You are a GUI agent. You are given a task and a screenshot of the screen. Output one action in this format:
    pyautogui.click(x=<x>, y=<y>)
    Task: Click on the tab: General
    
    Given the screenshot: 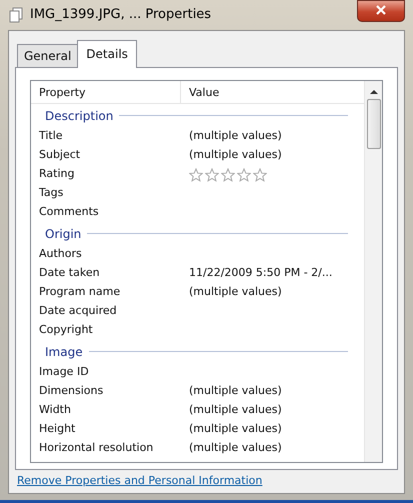 What is the action you would take?
    pyautogui.click(x=47, y=55)
    